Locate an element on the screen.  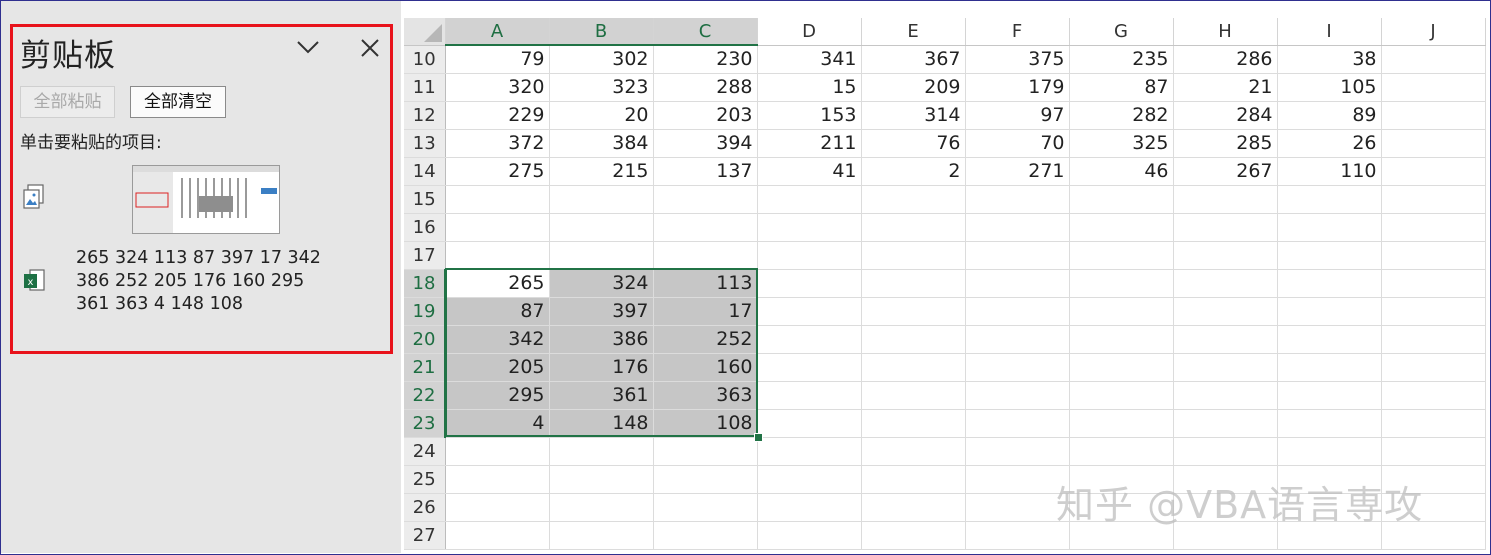
cell: 386 is located at coordinates (601, 339).